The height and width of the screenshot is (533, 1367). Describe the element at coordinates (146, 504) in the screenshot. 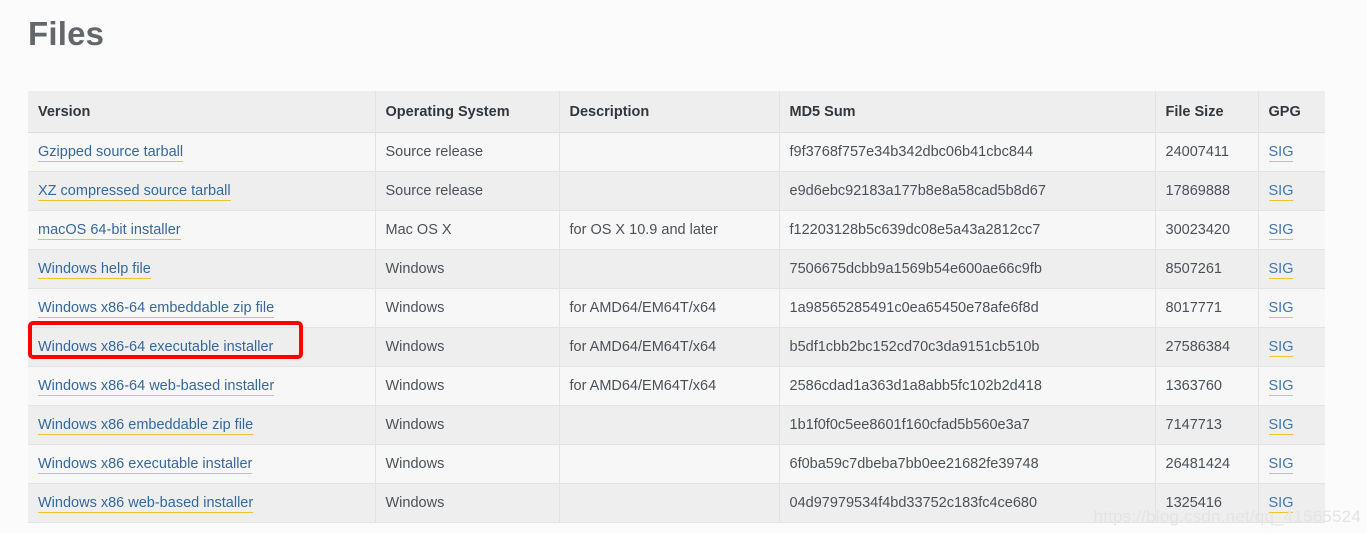

I see `download-link: Windows x86 web-based installer` at that location.